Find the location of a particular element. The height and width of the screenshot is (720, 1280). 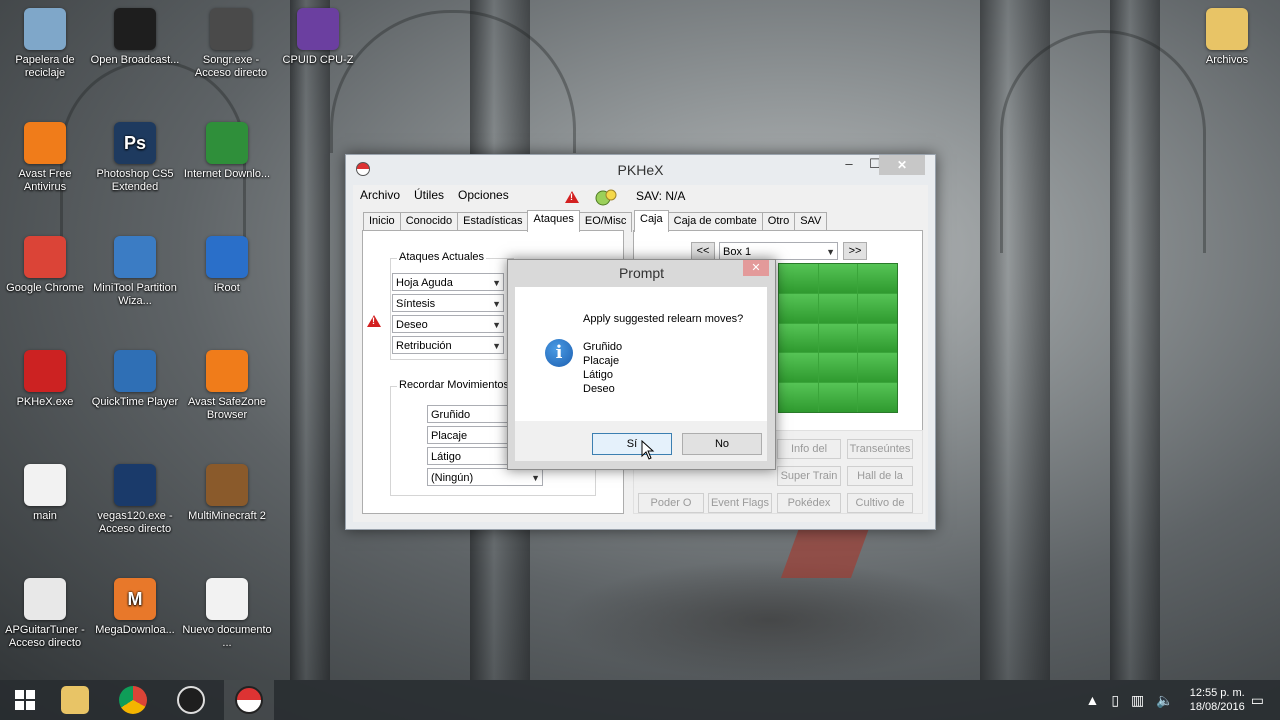

partition-wizard-icon is located at coordinates (135, 257).